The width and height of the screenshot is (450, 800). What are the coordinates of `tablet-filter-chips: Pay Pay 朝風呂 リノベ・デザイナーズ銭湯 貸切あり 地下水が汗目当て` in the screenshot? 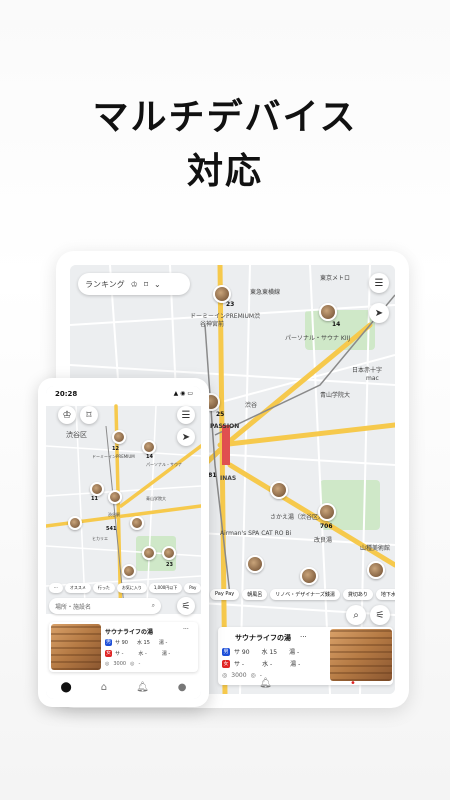 It's located at (302, 594).